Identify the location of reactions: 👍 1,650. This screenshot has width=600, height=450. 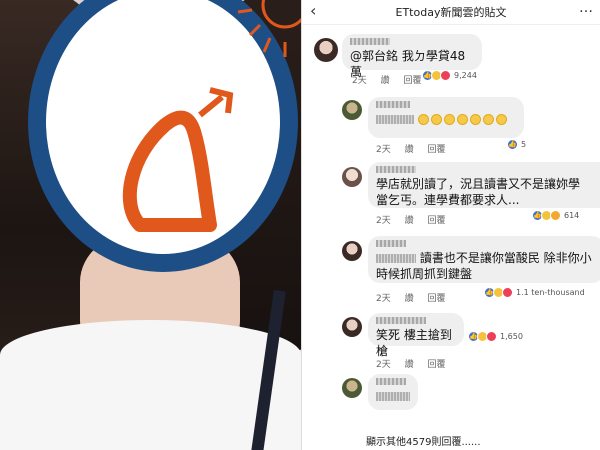
(495, 336).